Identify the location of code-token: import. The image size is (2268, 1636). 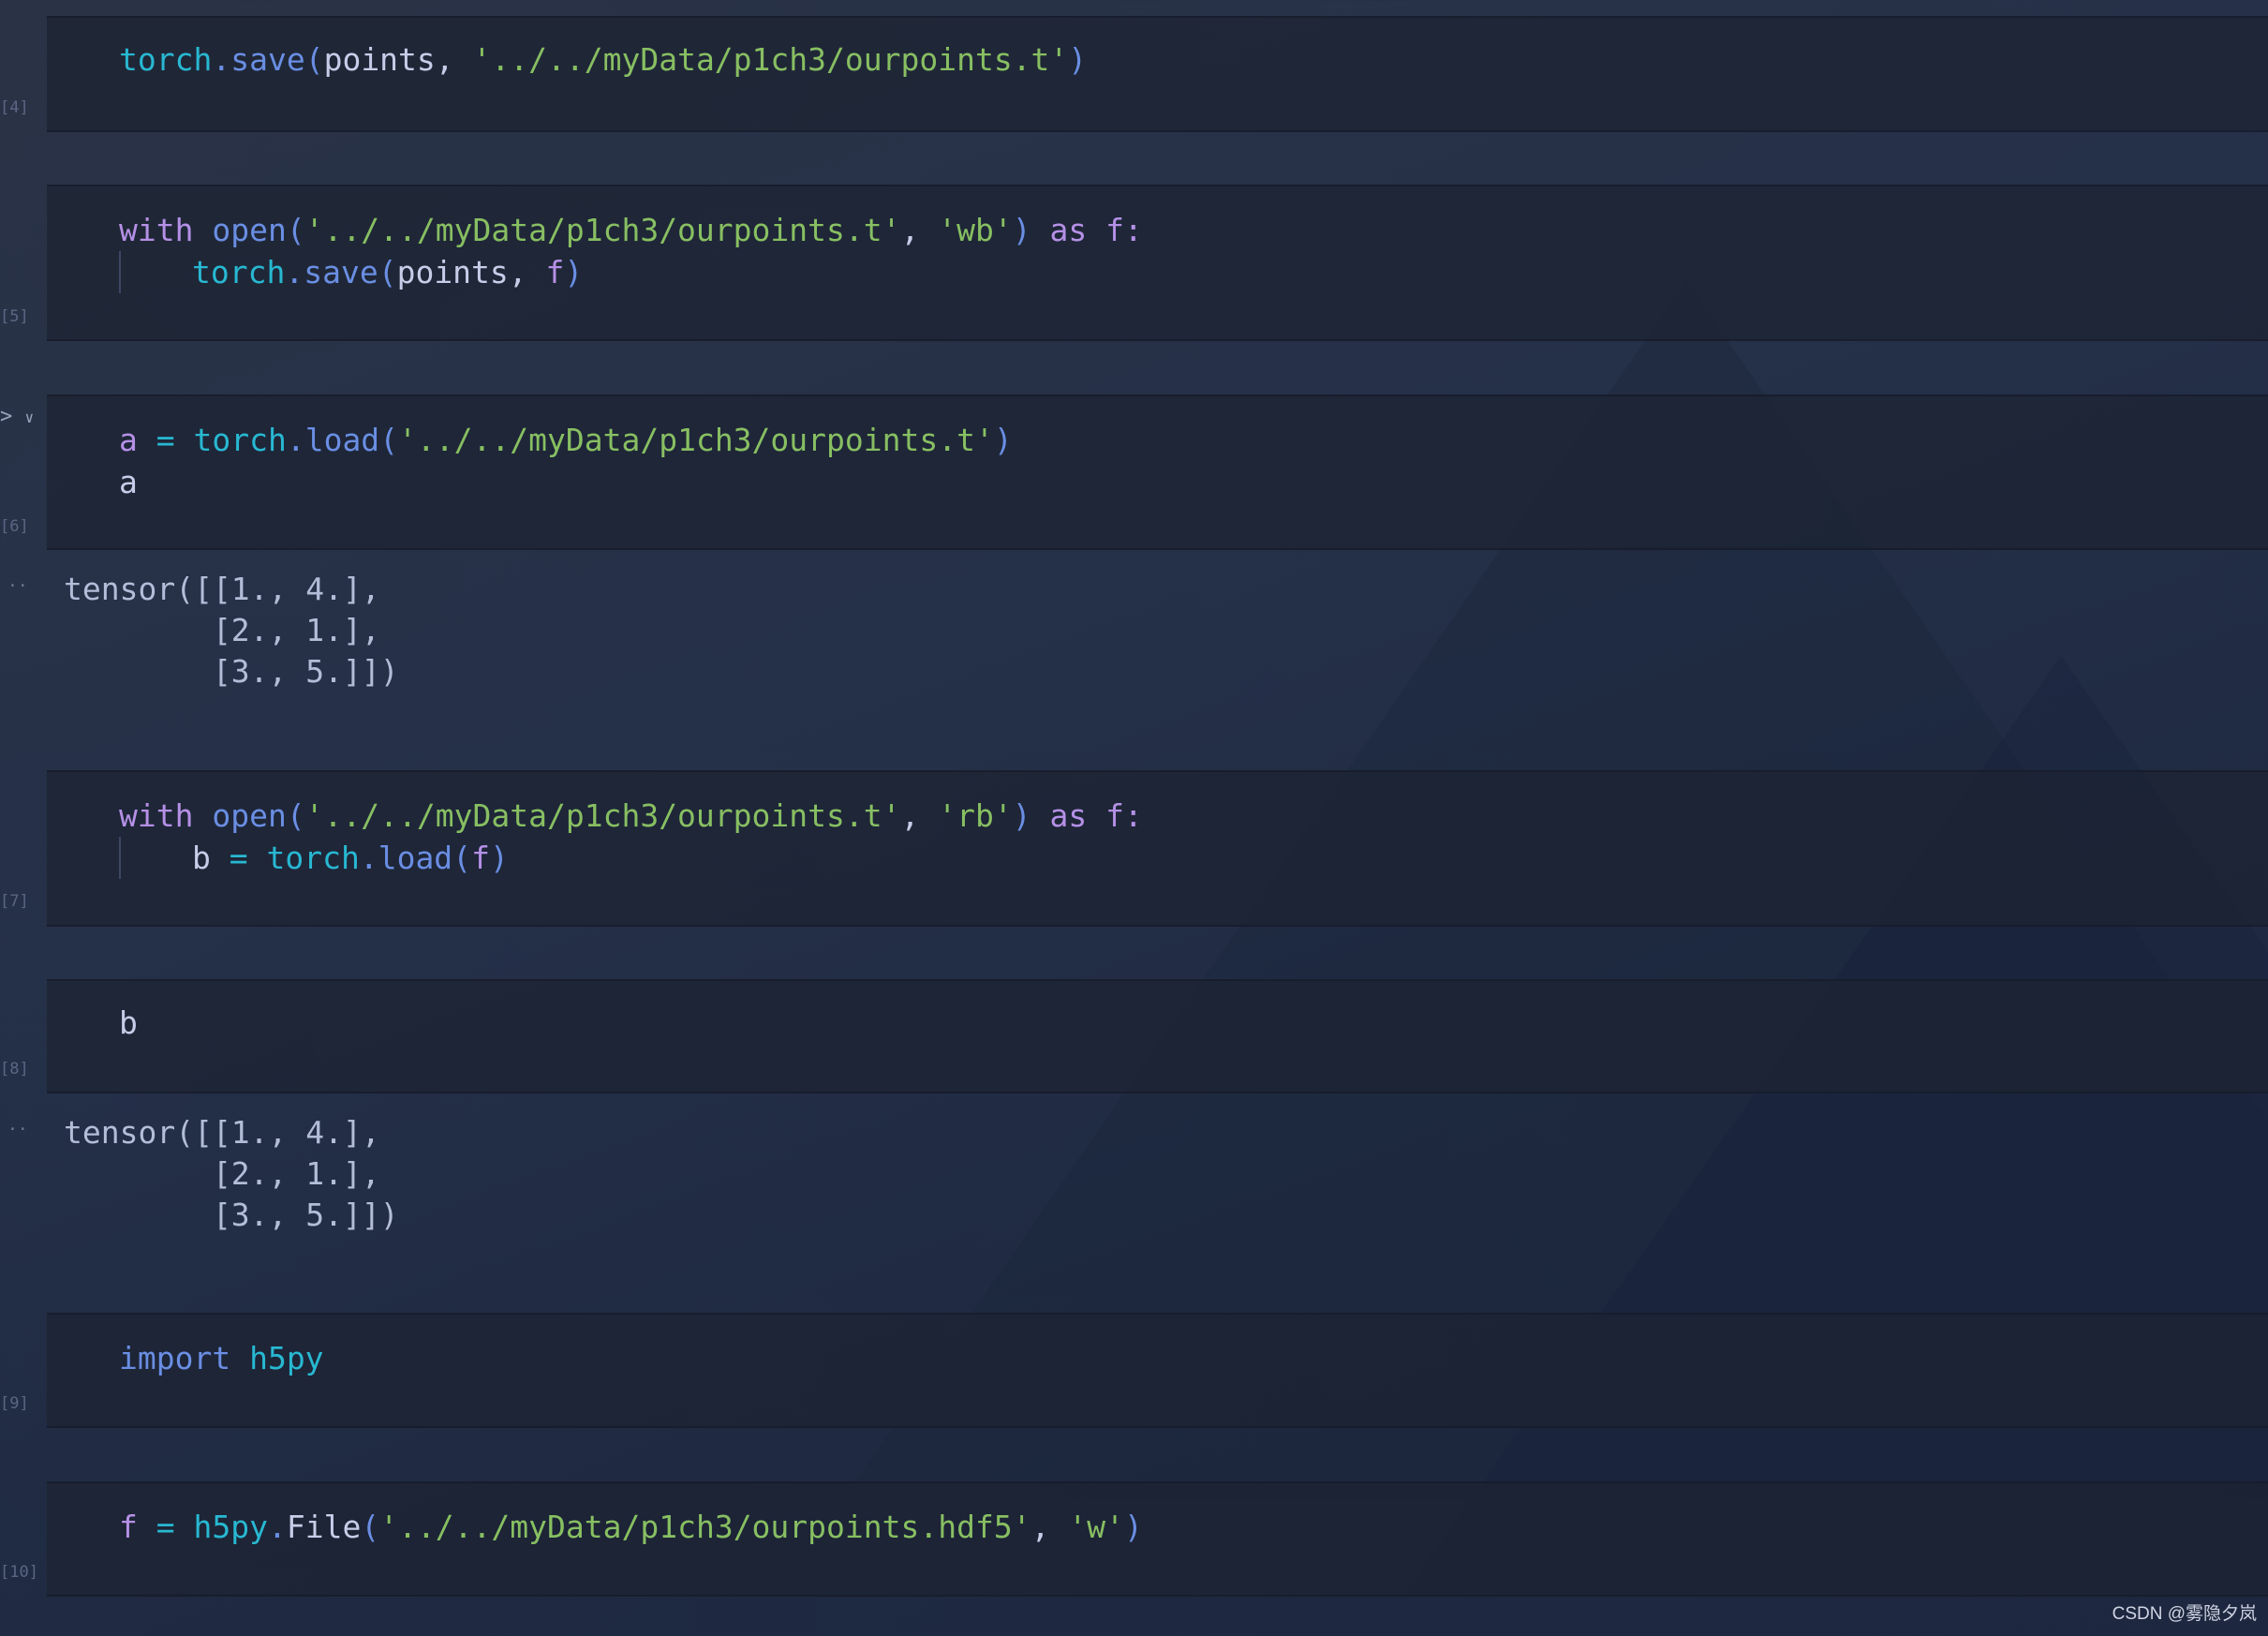
(184, 1358).